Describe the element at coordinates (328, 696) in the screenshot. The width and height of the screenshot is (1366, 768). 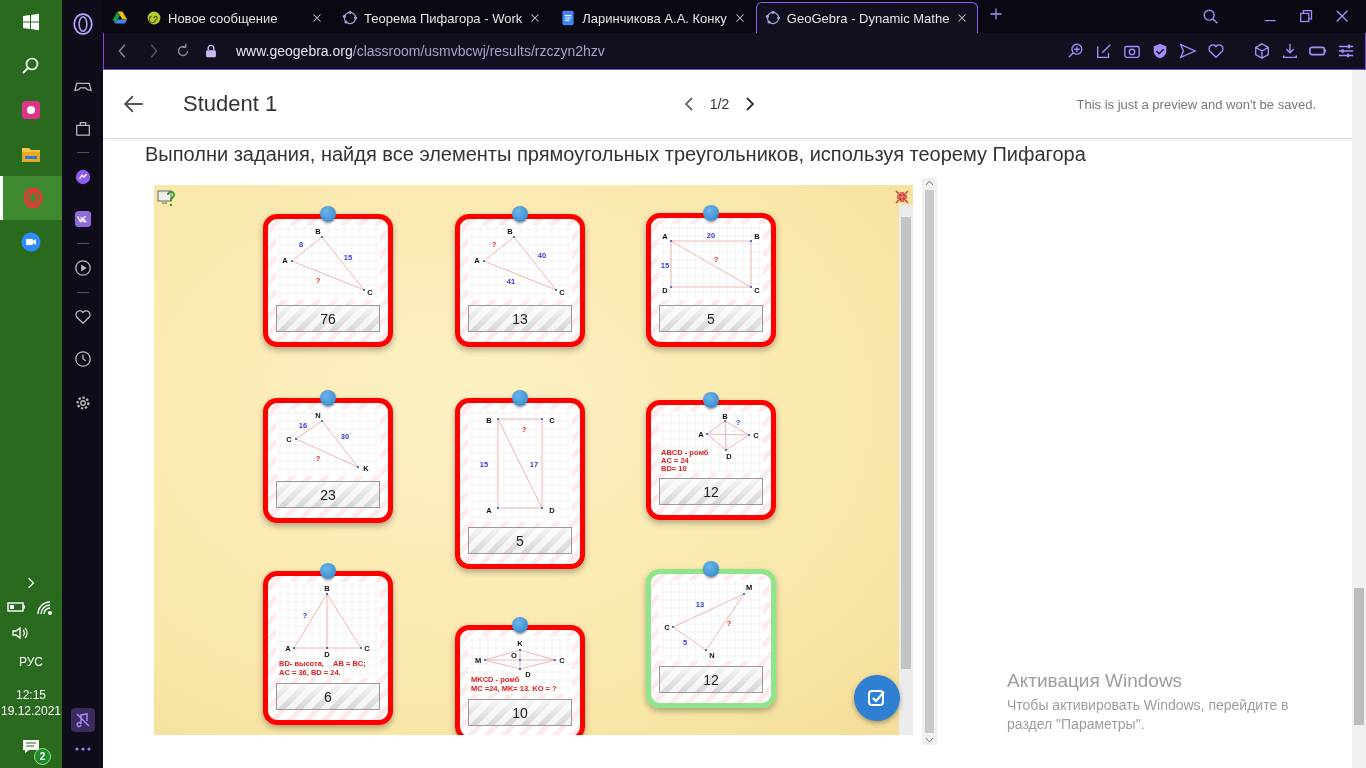
I see `answer-field: 6` at that location.